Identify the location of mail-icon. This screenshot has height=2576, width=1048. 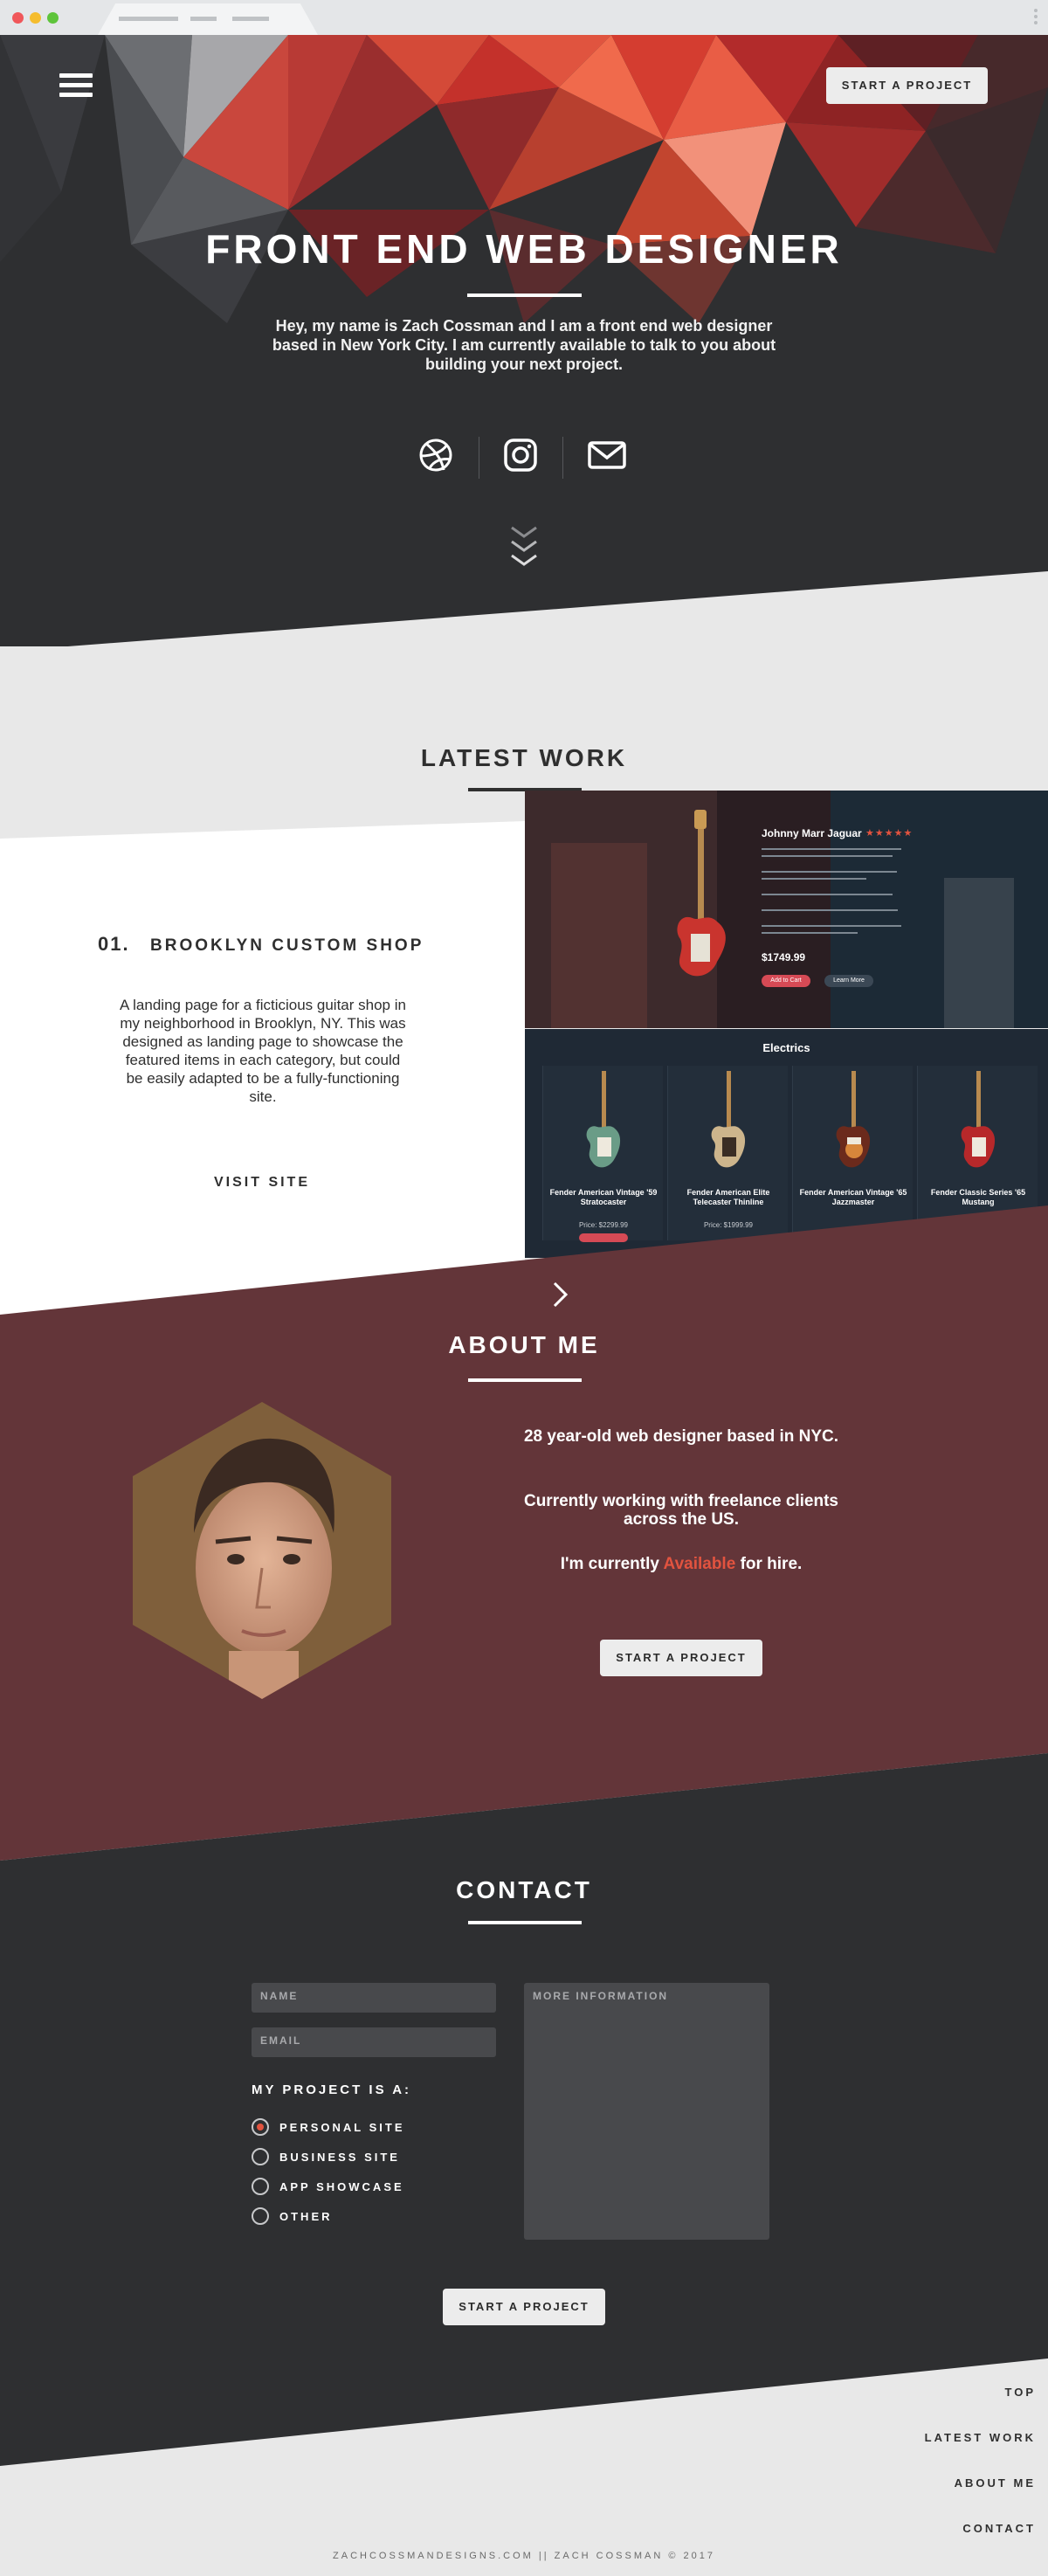
(607, 455).